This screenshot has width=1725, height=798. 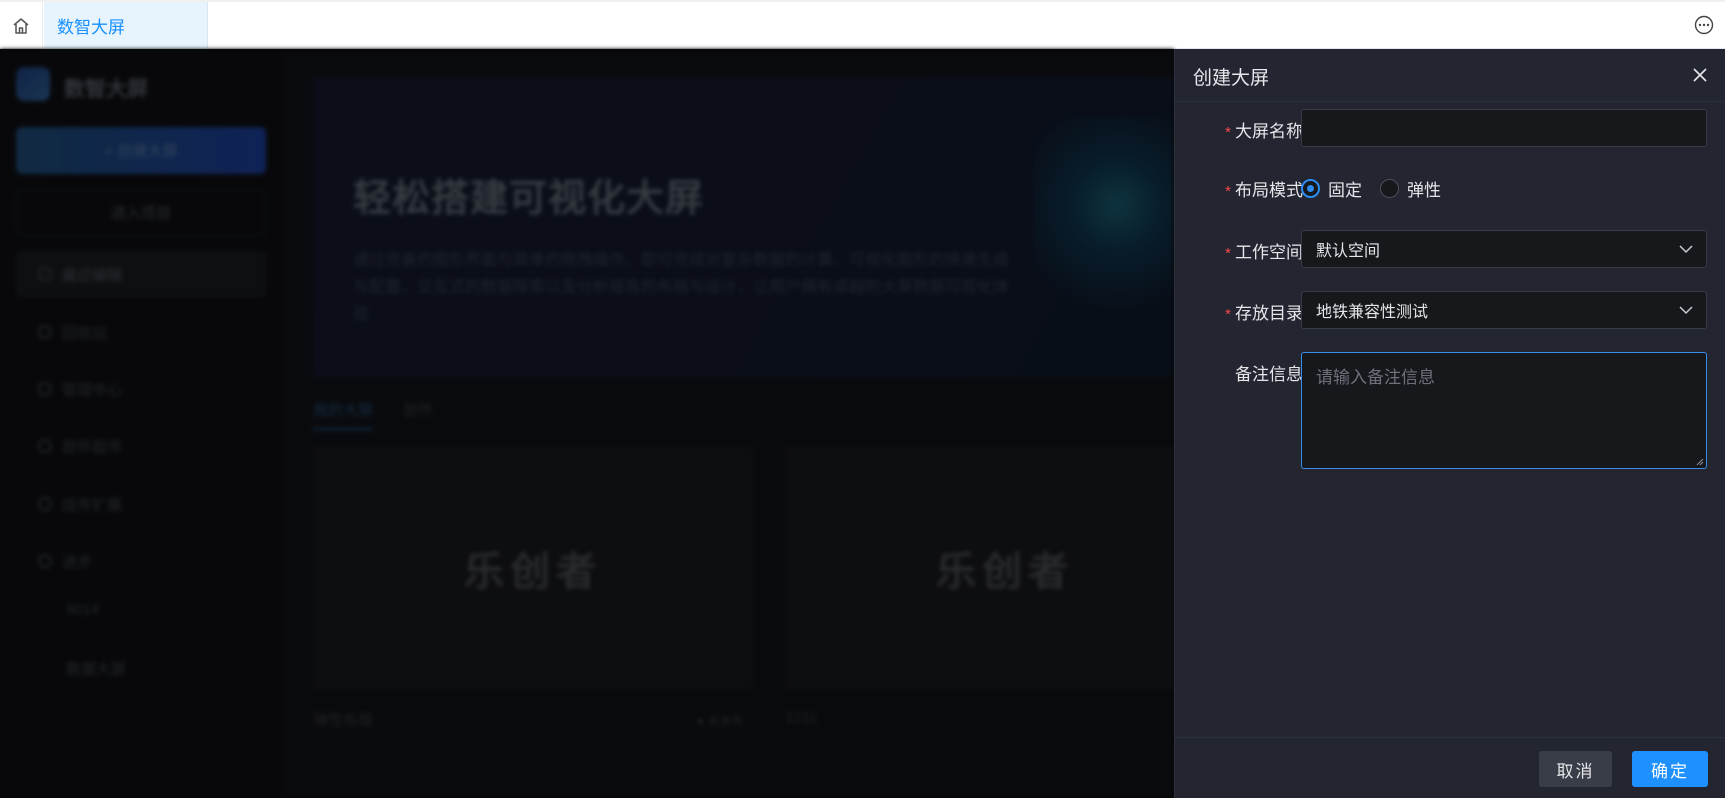 I want to click on form-label: * 存放目录, so click(x=1264, y=311).